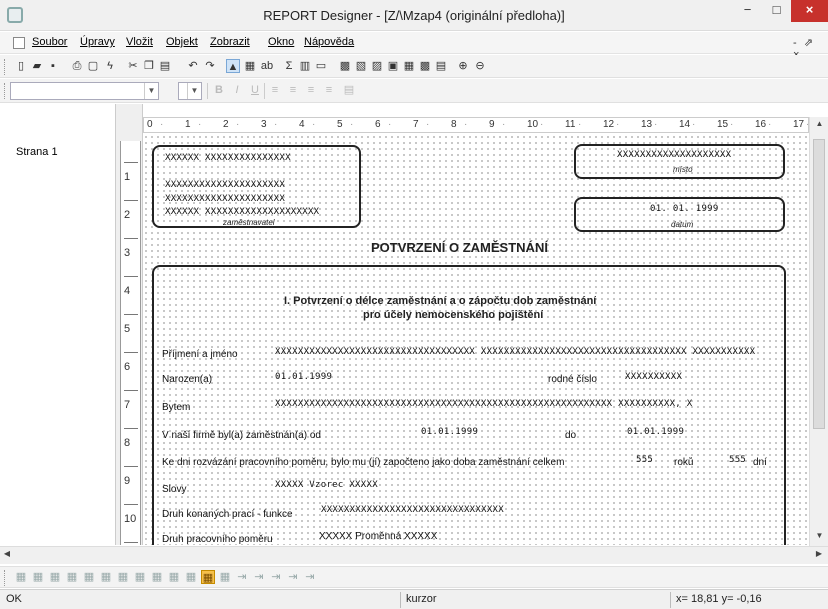 The image size is (828, 609). Describe the element at coordinates (690, 209) in the screenshot. I see `date-value: 01. 01. 1999` at that location.